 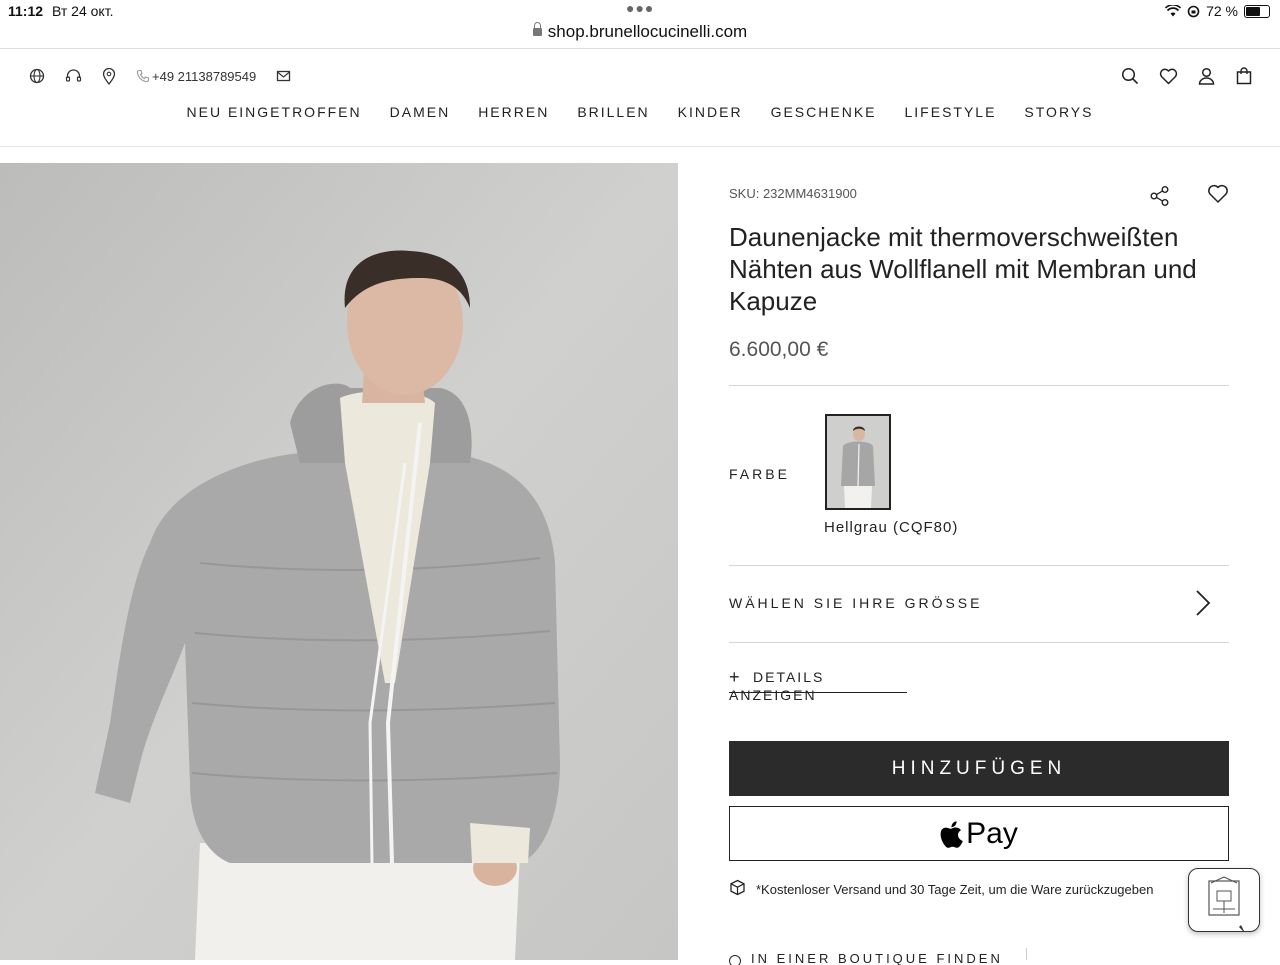 I want to click on status-time: 11:12, so click(x=26, y=11).